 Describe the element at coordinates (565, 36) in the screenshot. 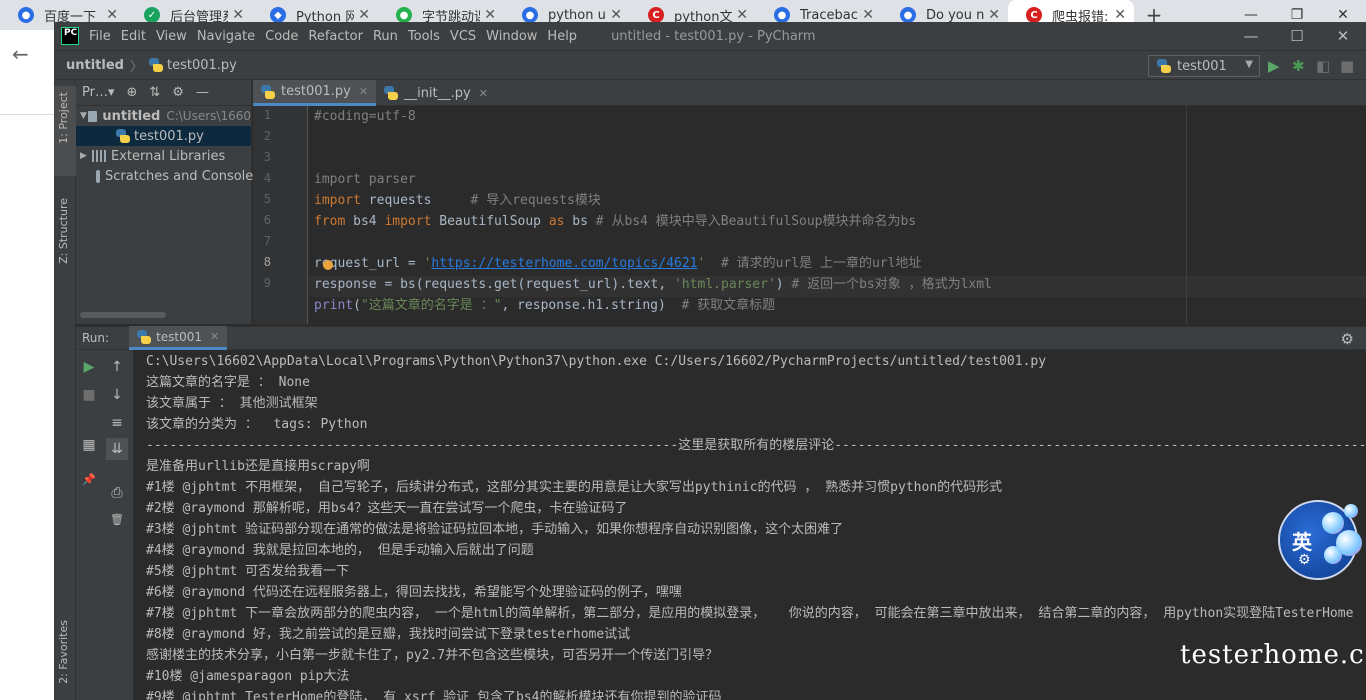

I see `menu-help: Help` at that location.